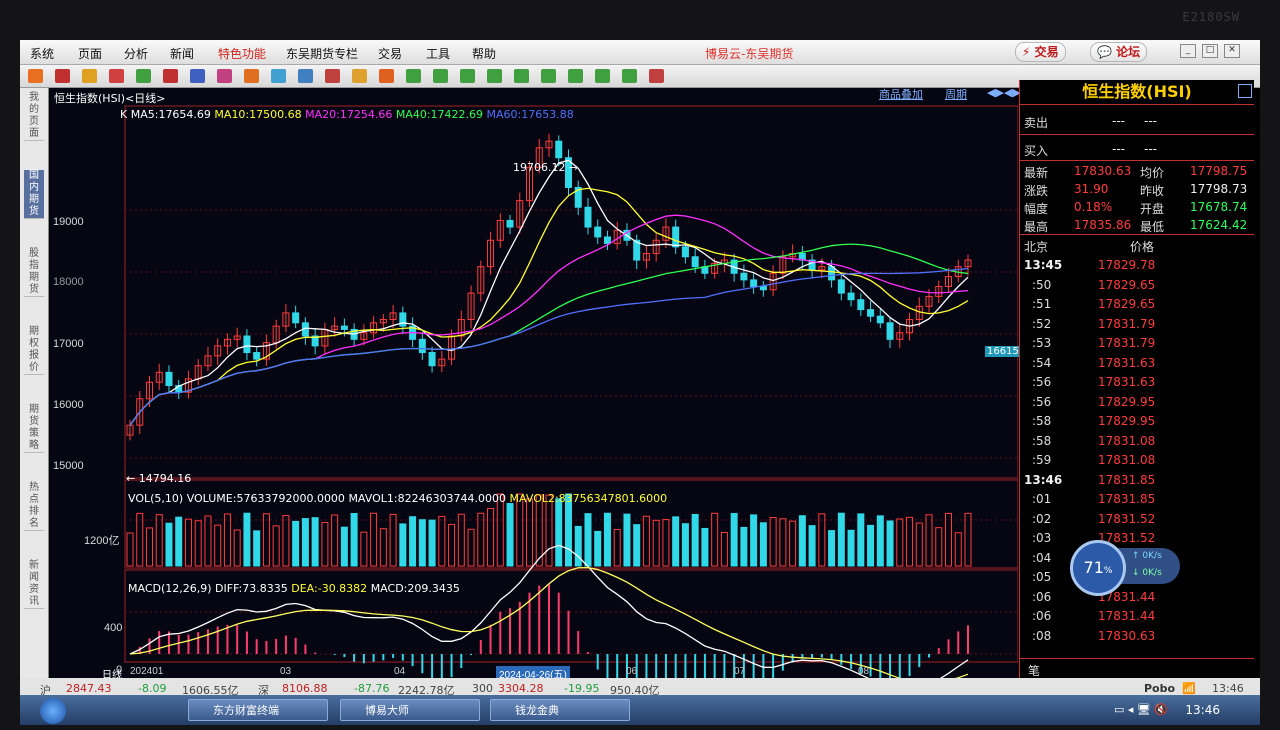  What do you see at coordinates (438, 53) in the screenshot?
I see `menu-tools: 工具` at bounding box center [438, 53].